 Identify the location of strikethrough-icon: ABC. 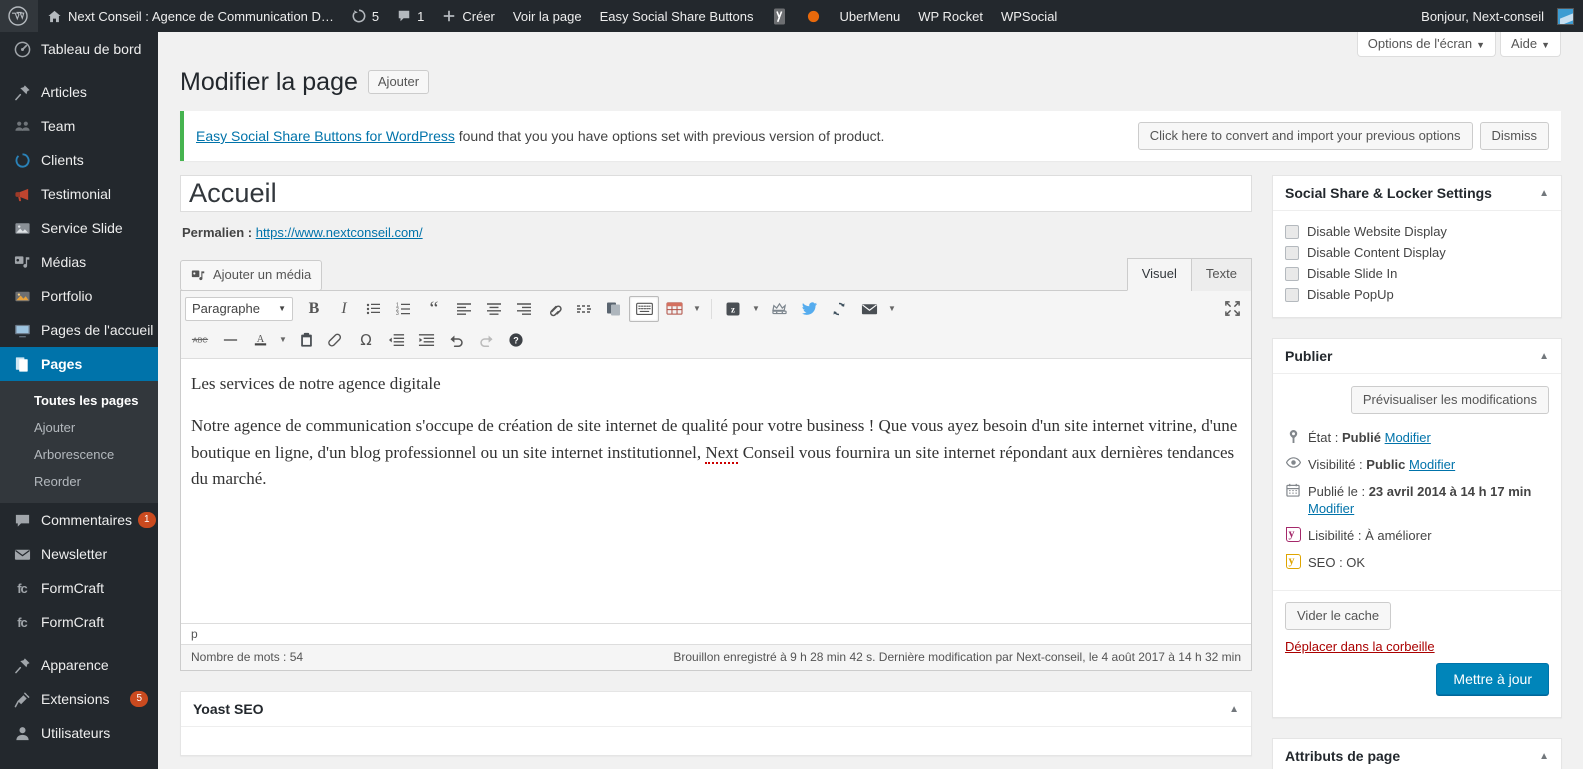
(200, 340).